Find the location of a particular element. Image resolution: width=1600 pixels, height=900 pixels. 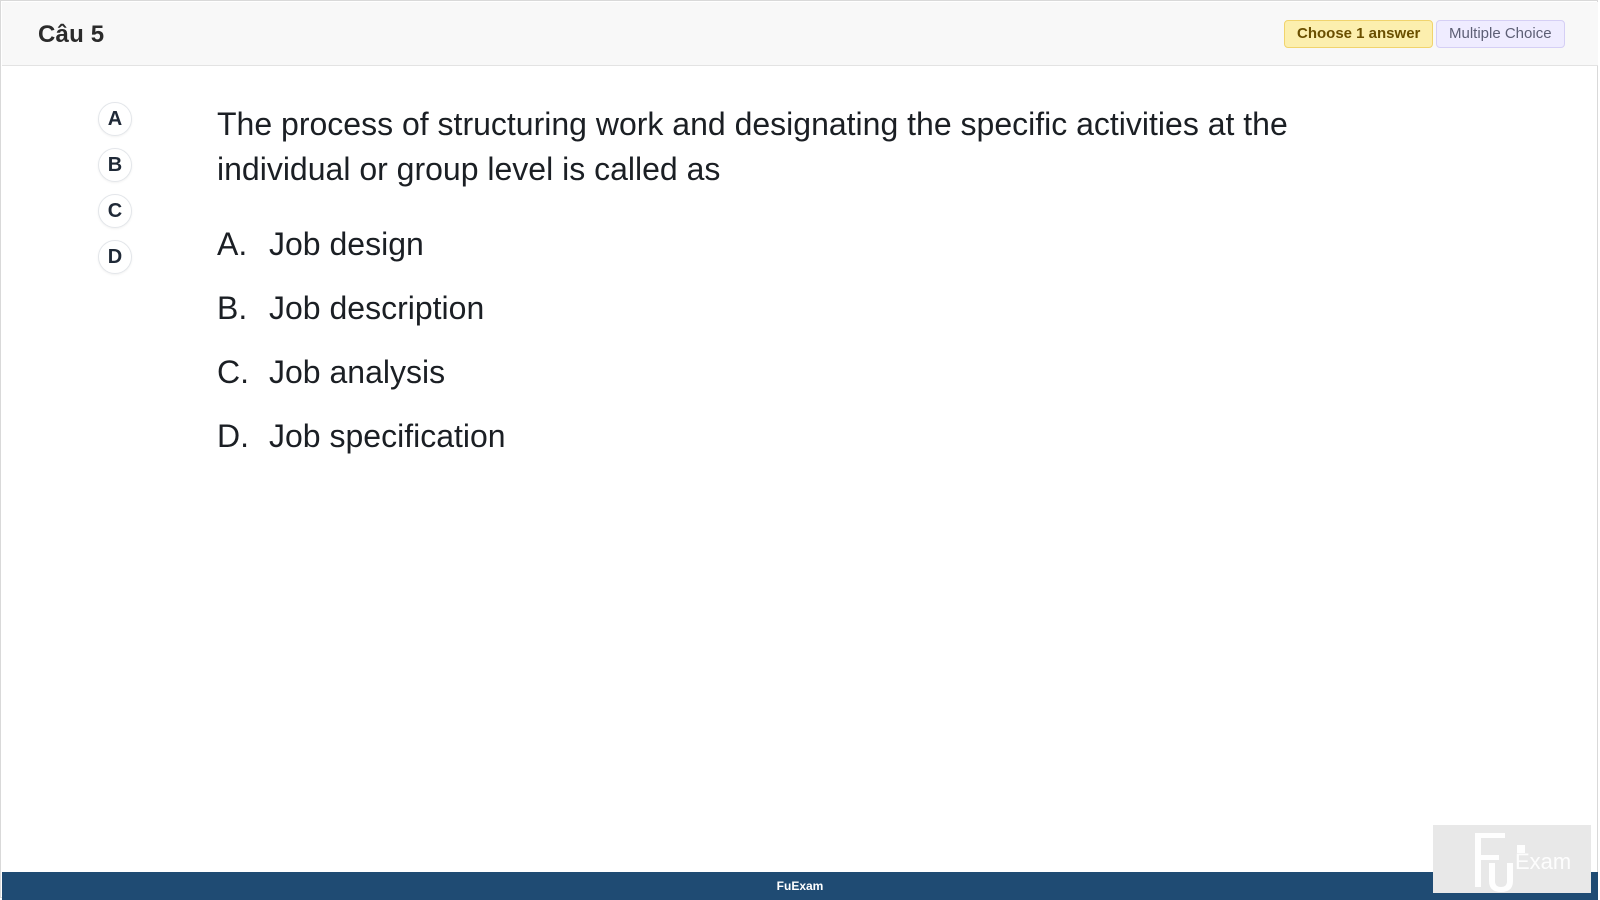

answer-button-d: D is located at coordinates (115, 257).